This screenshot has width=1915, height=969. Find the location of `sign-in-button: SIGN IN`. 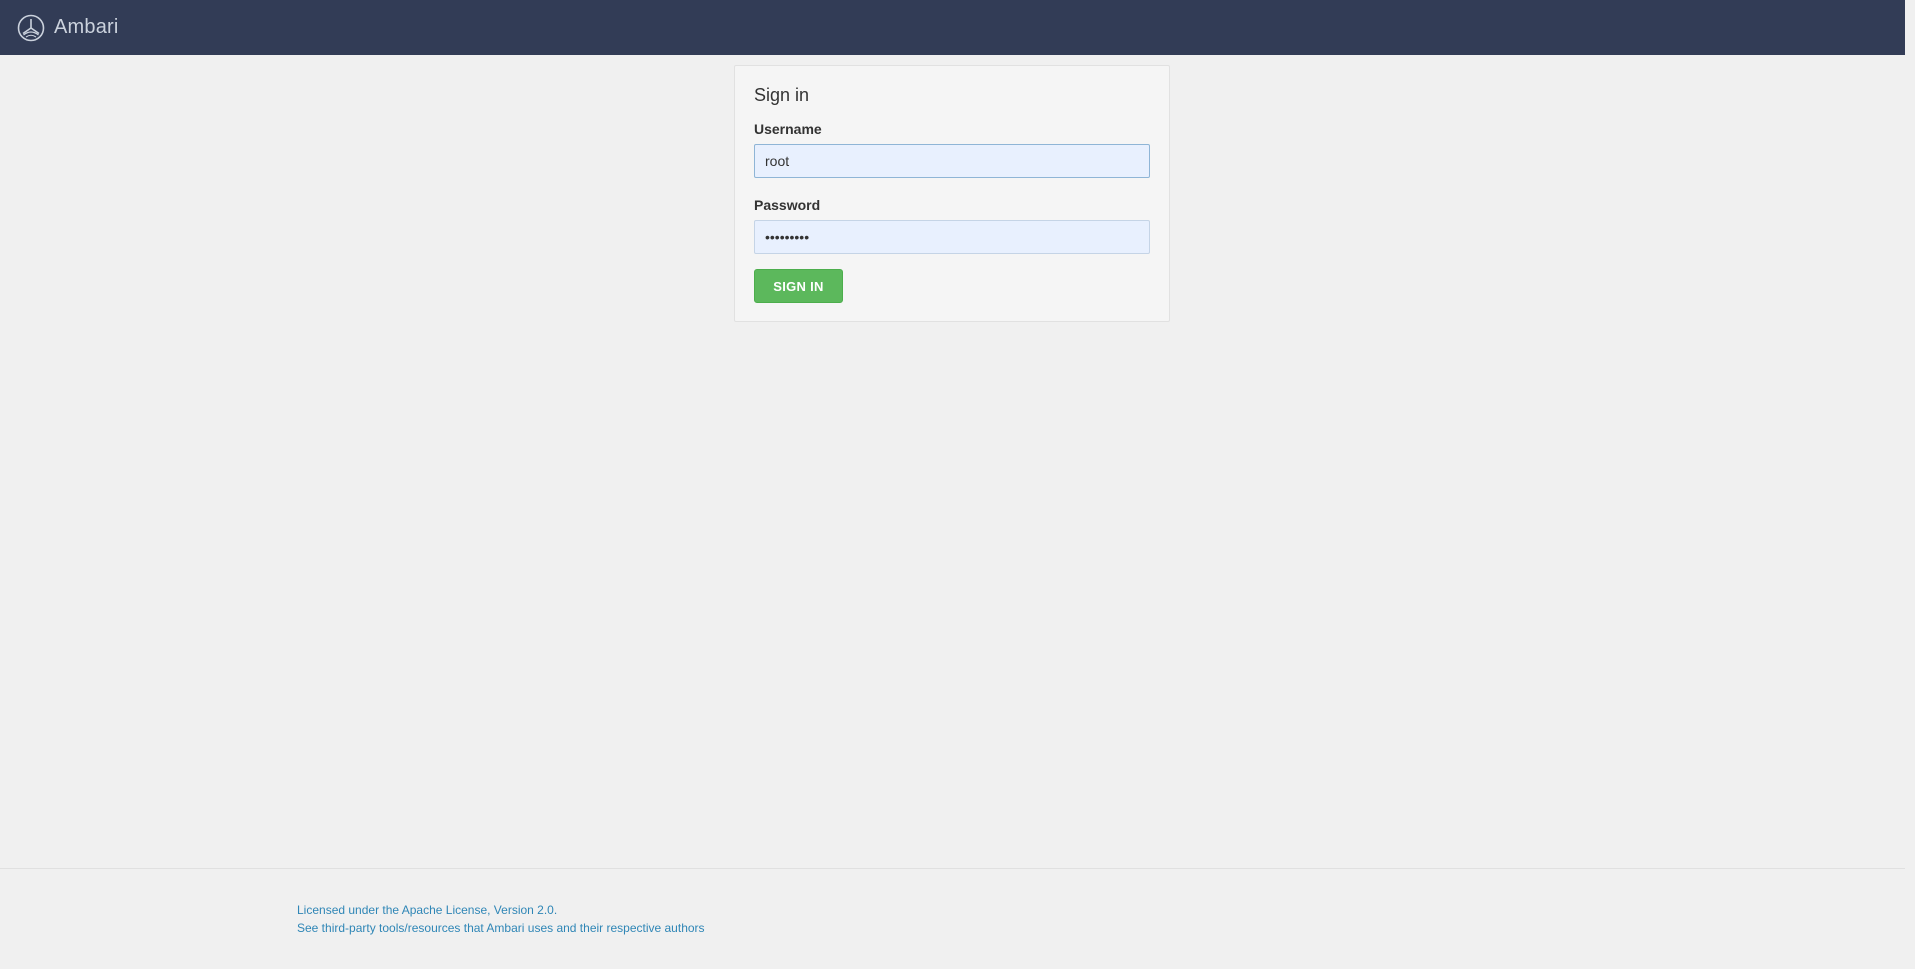

sign-in-button: SIGN IN is located at coordinates (798, 286).